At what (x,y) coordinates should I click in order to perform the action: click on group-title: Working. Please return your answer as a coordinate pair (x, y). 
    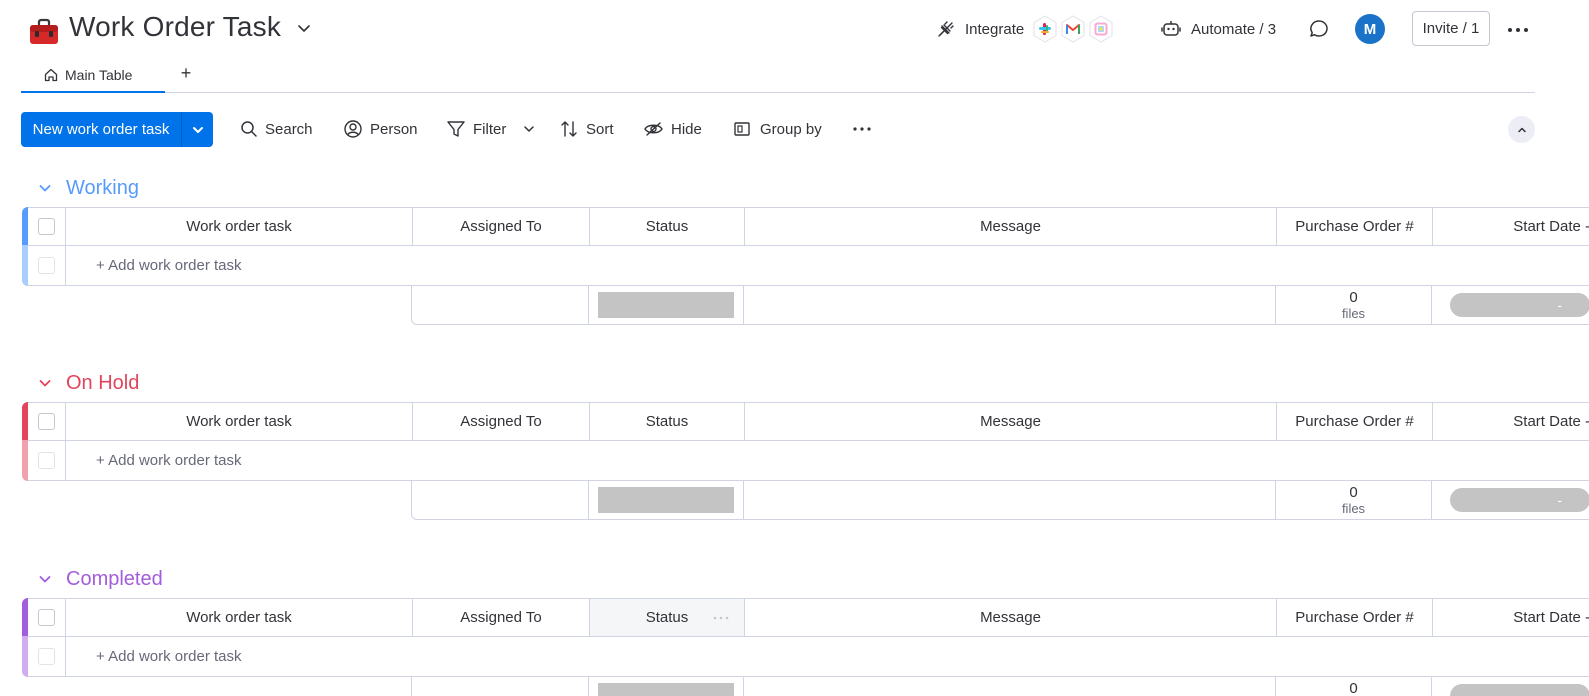
    Looking at the image, I should click on (102, 188).